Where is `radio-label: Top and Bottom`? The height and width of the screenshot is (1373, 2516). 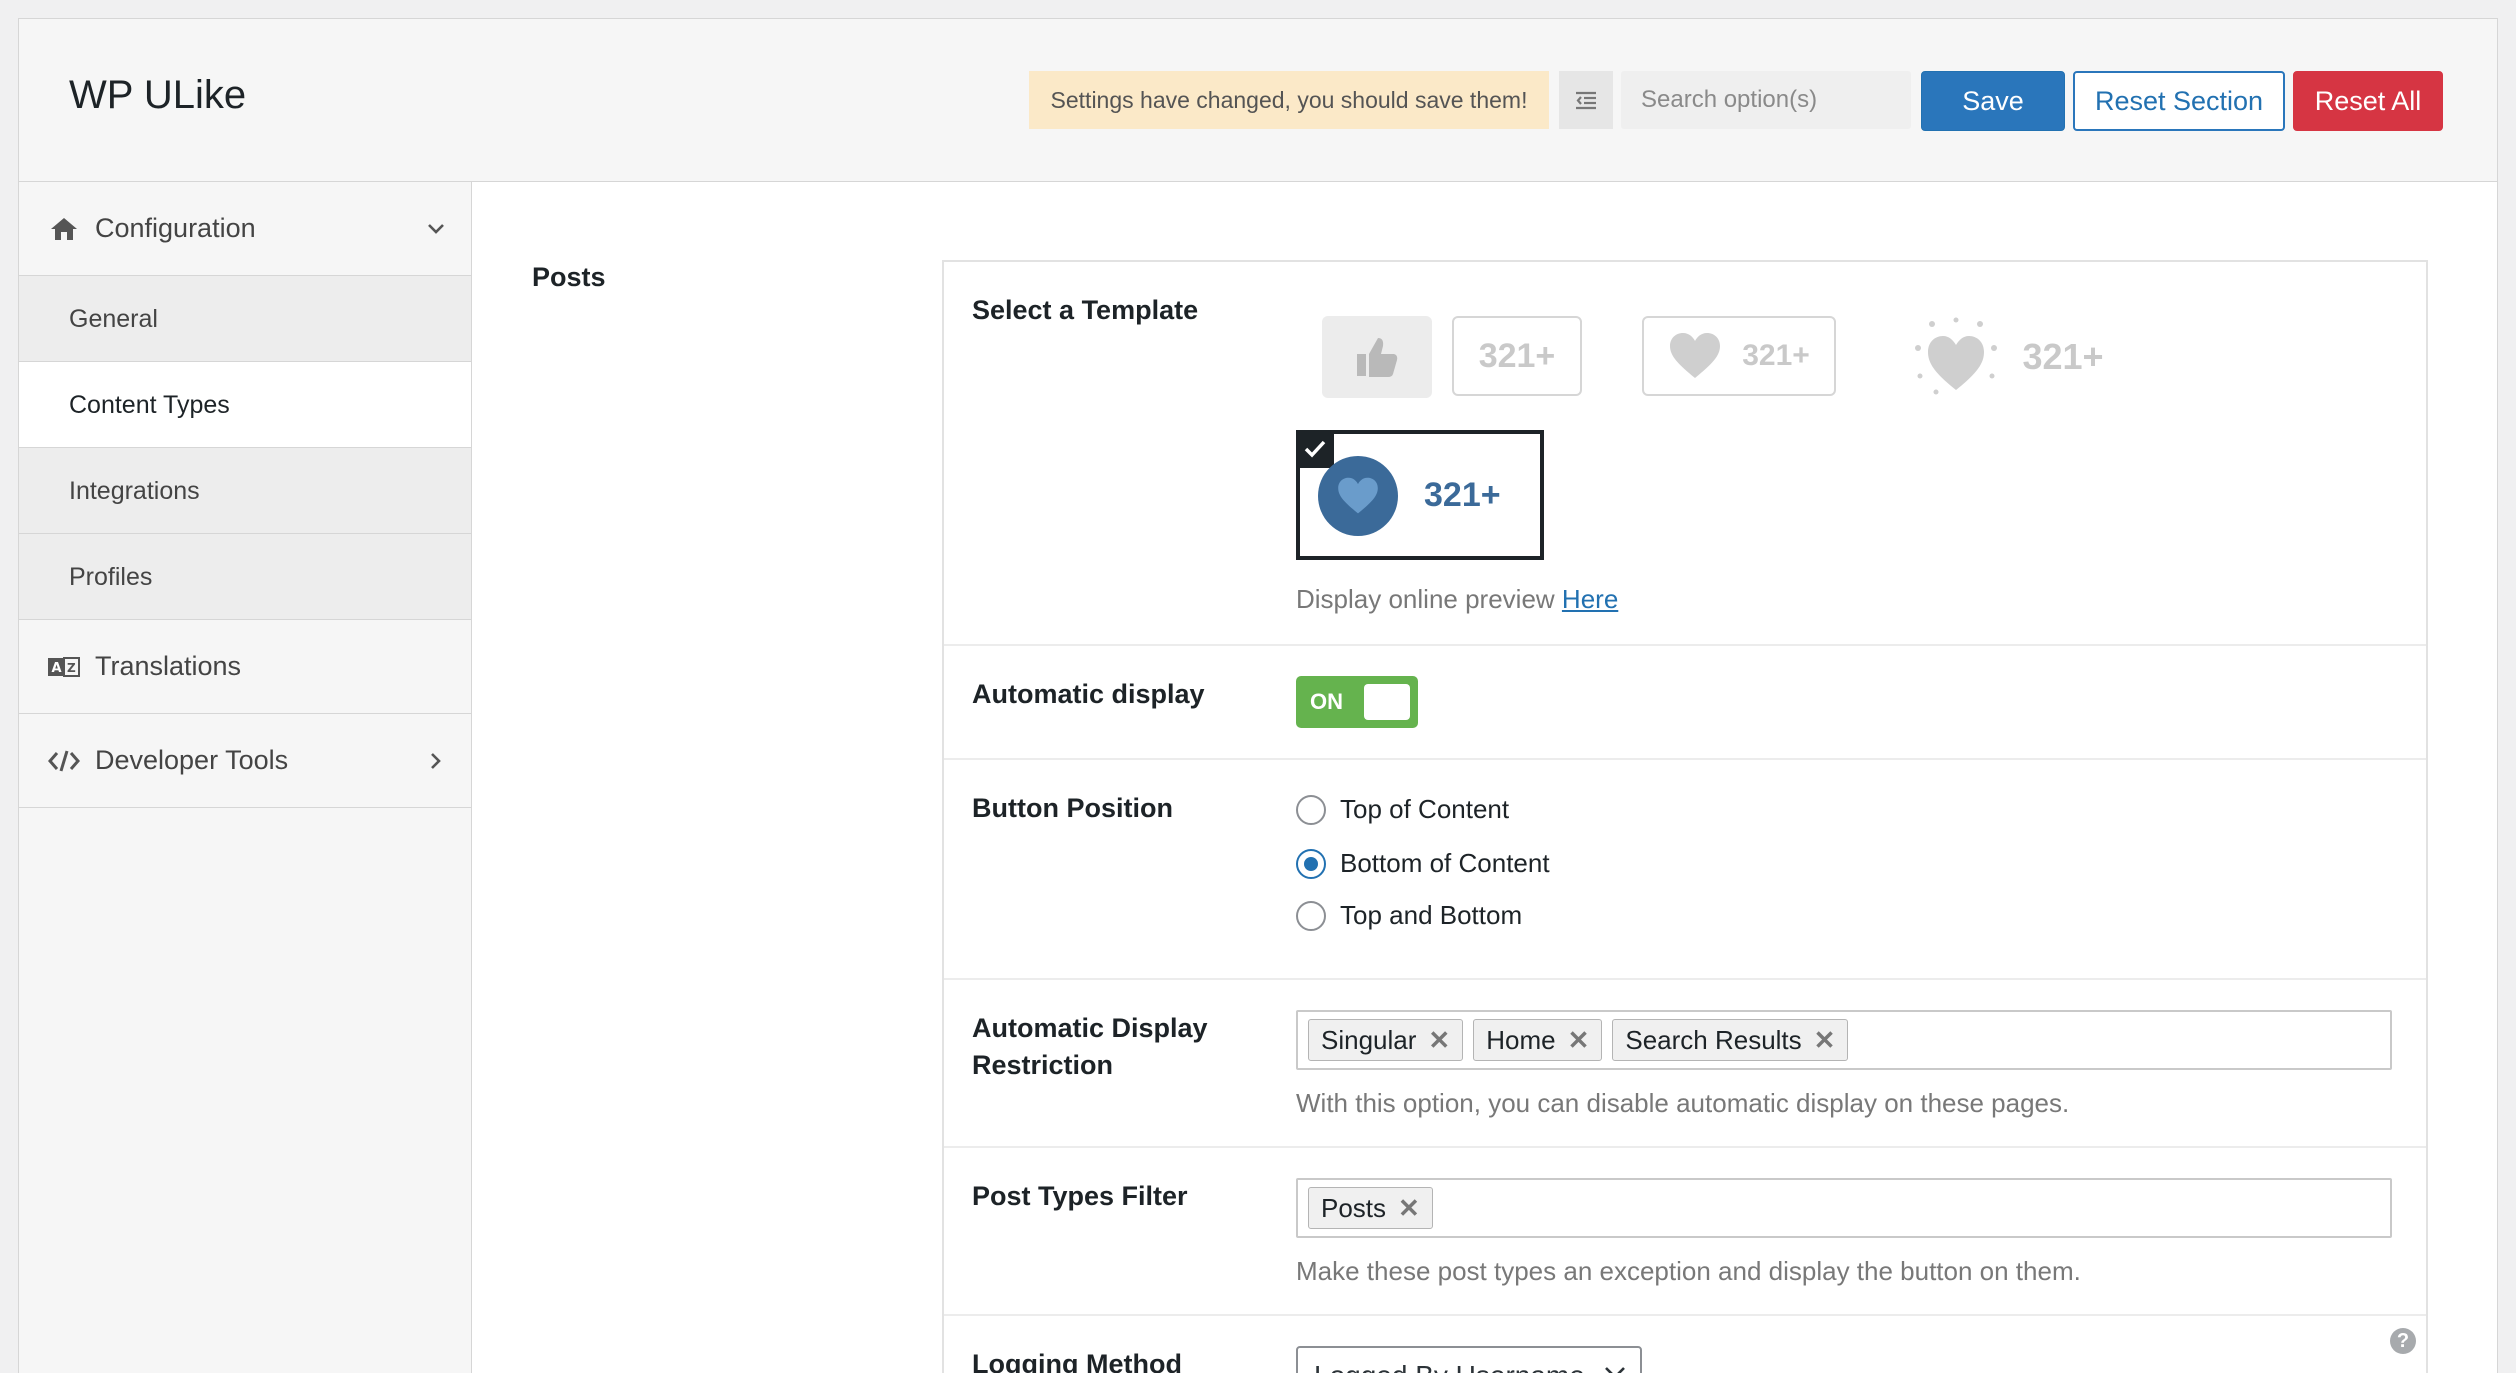 radio-label: Top and Bottom is located at coordinates (1431, 915).